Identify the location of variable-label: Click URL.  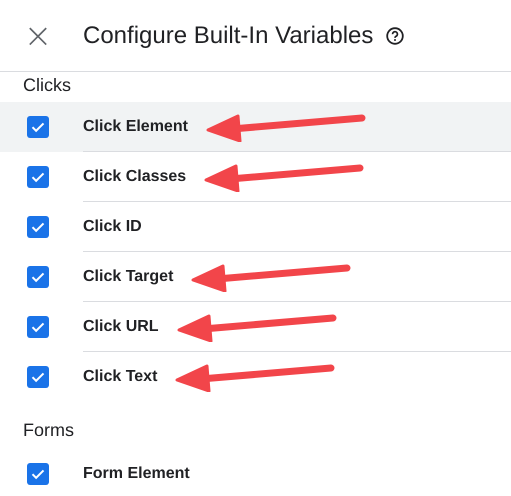
(121, 327).